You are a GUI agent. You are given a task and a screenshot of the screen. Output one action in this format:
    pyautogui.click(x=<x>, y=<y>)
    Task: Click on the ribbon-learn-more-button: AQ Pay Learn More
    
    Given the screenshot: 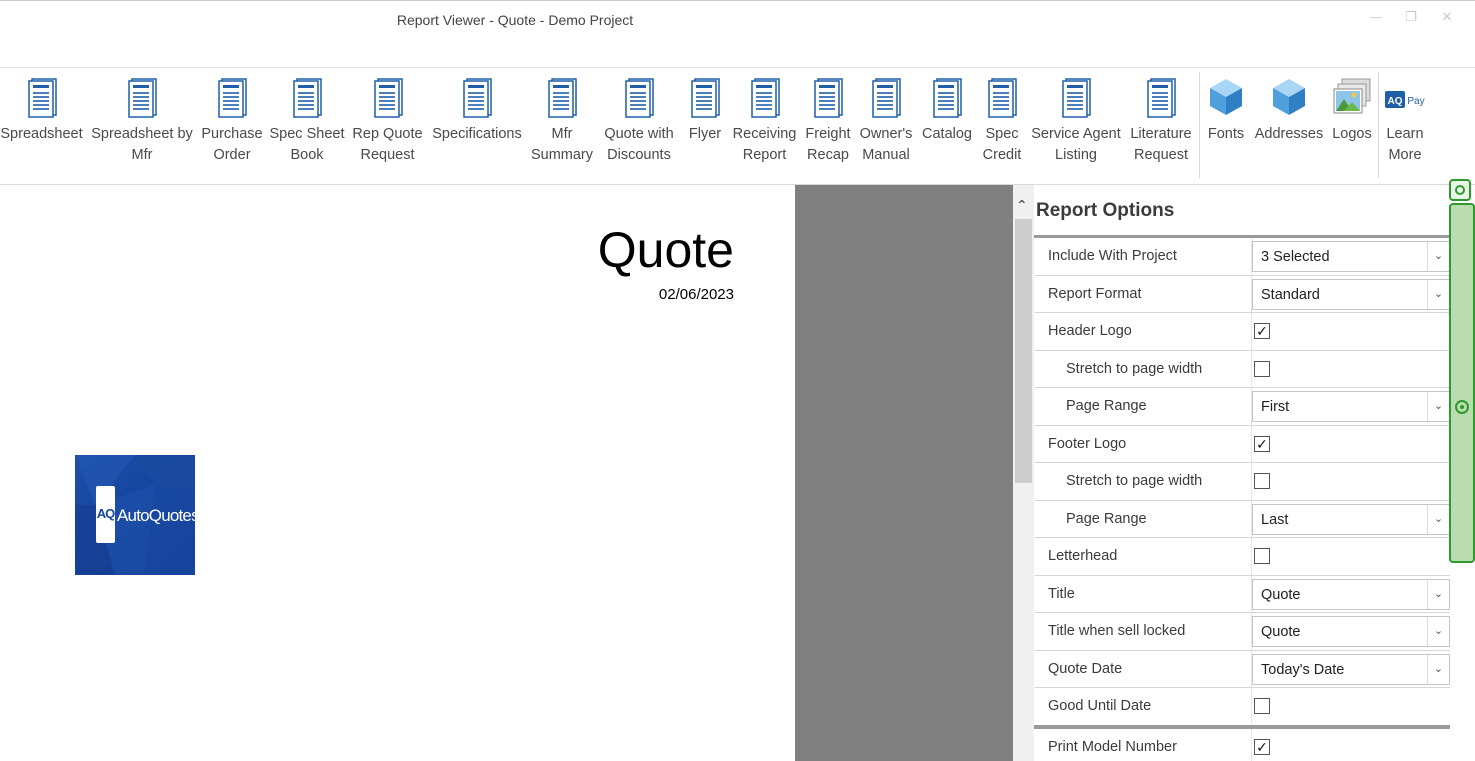 What is the action you would take?
    pyautogui.click(x=1405, y=119)
    